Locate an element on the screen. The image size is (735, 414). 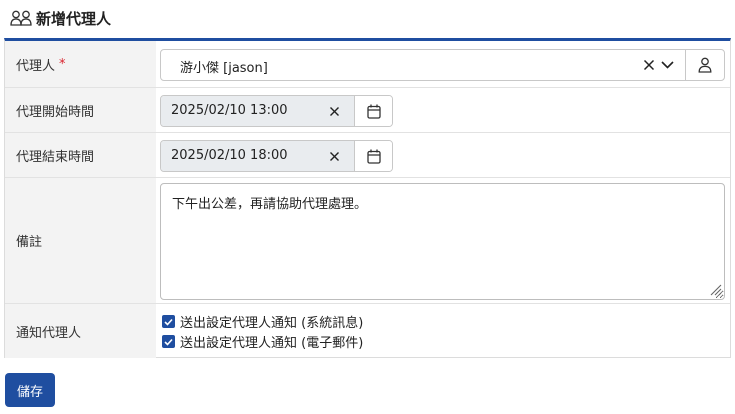
agent-label-text: 代理人 is located at coordinates (36, 66).